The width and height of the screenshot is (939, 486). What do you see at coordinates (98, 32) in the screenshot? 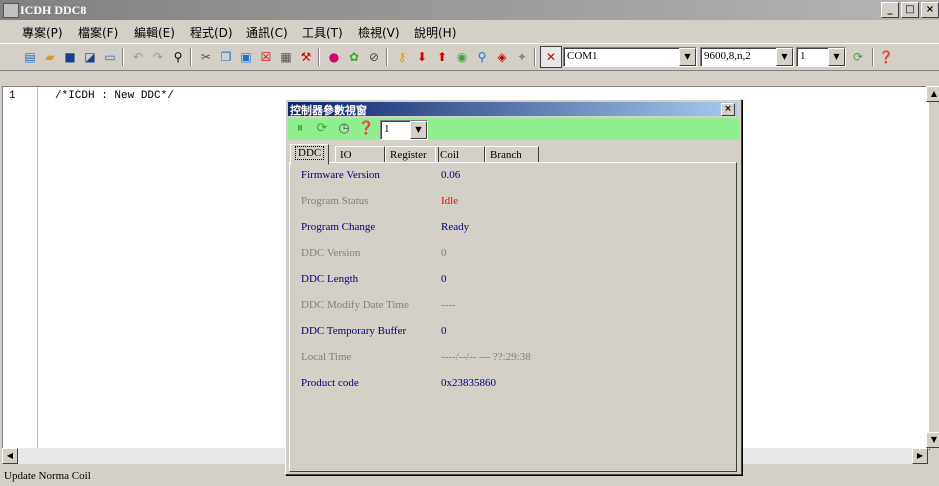
I see `menu-file: 檔案(F)` at bounding box center [98, 32].